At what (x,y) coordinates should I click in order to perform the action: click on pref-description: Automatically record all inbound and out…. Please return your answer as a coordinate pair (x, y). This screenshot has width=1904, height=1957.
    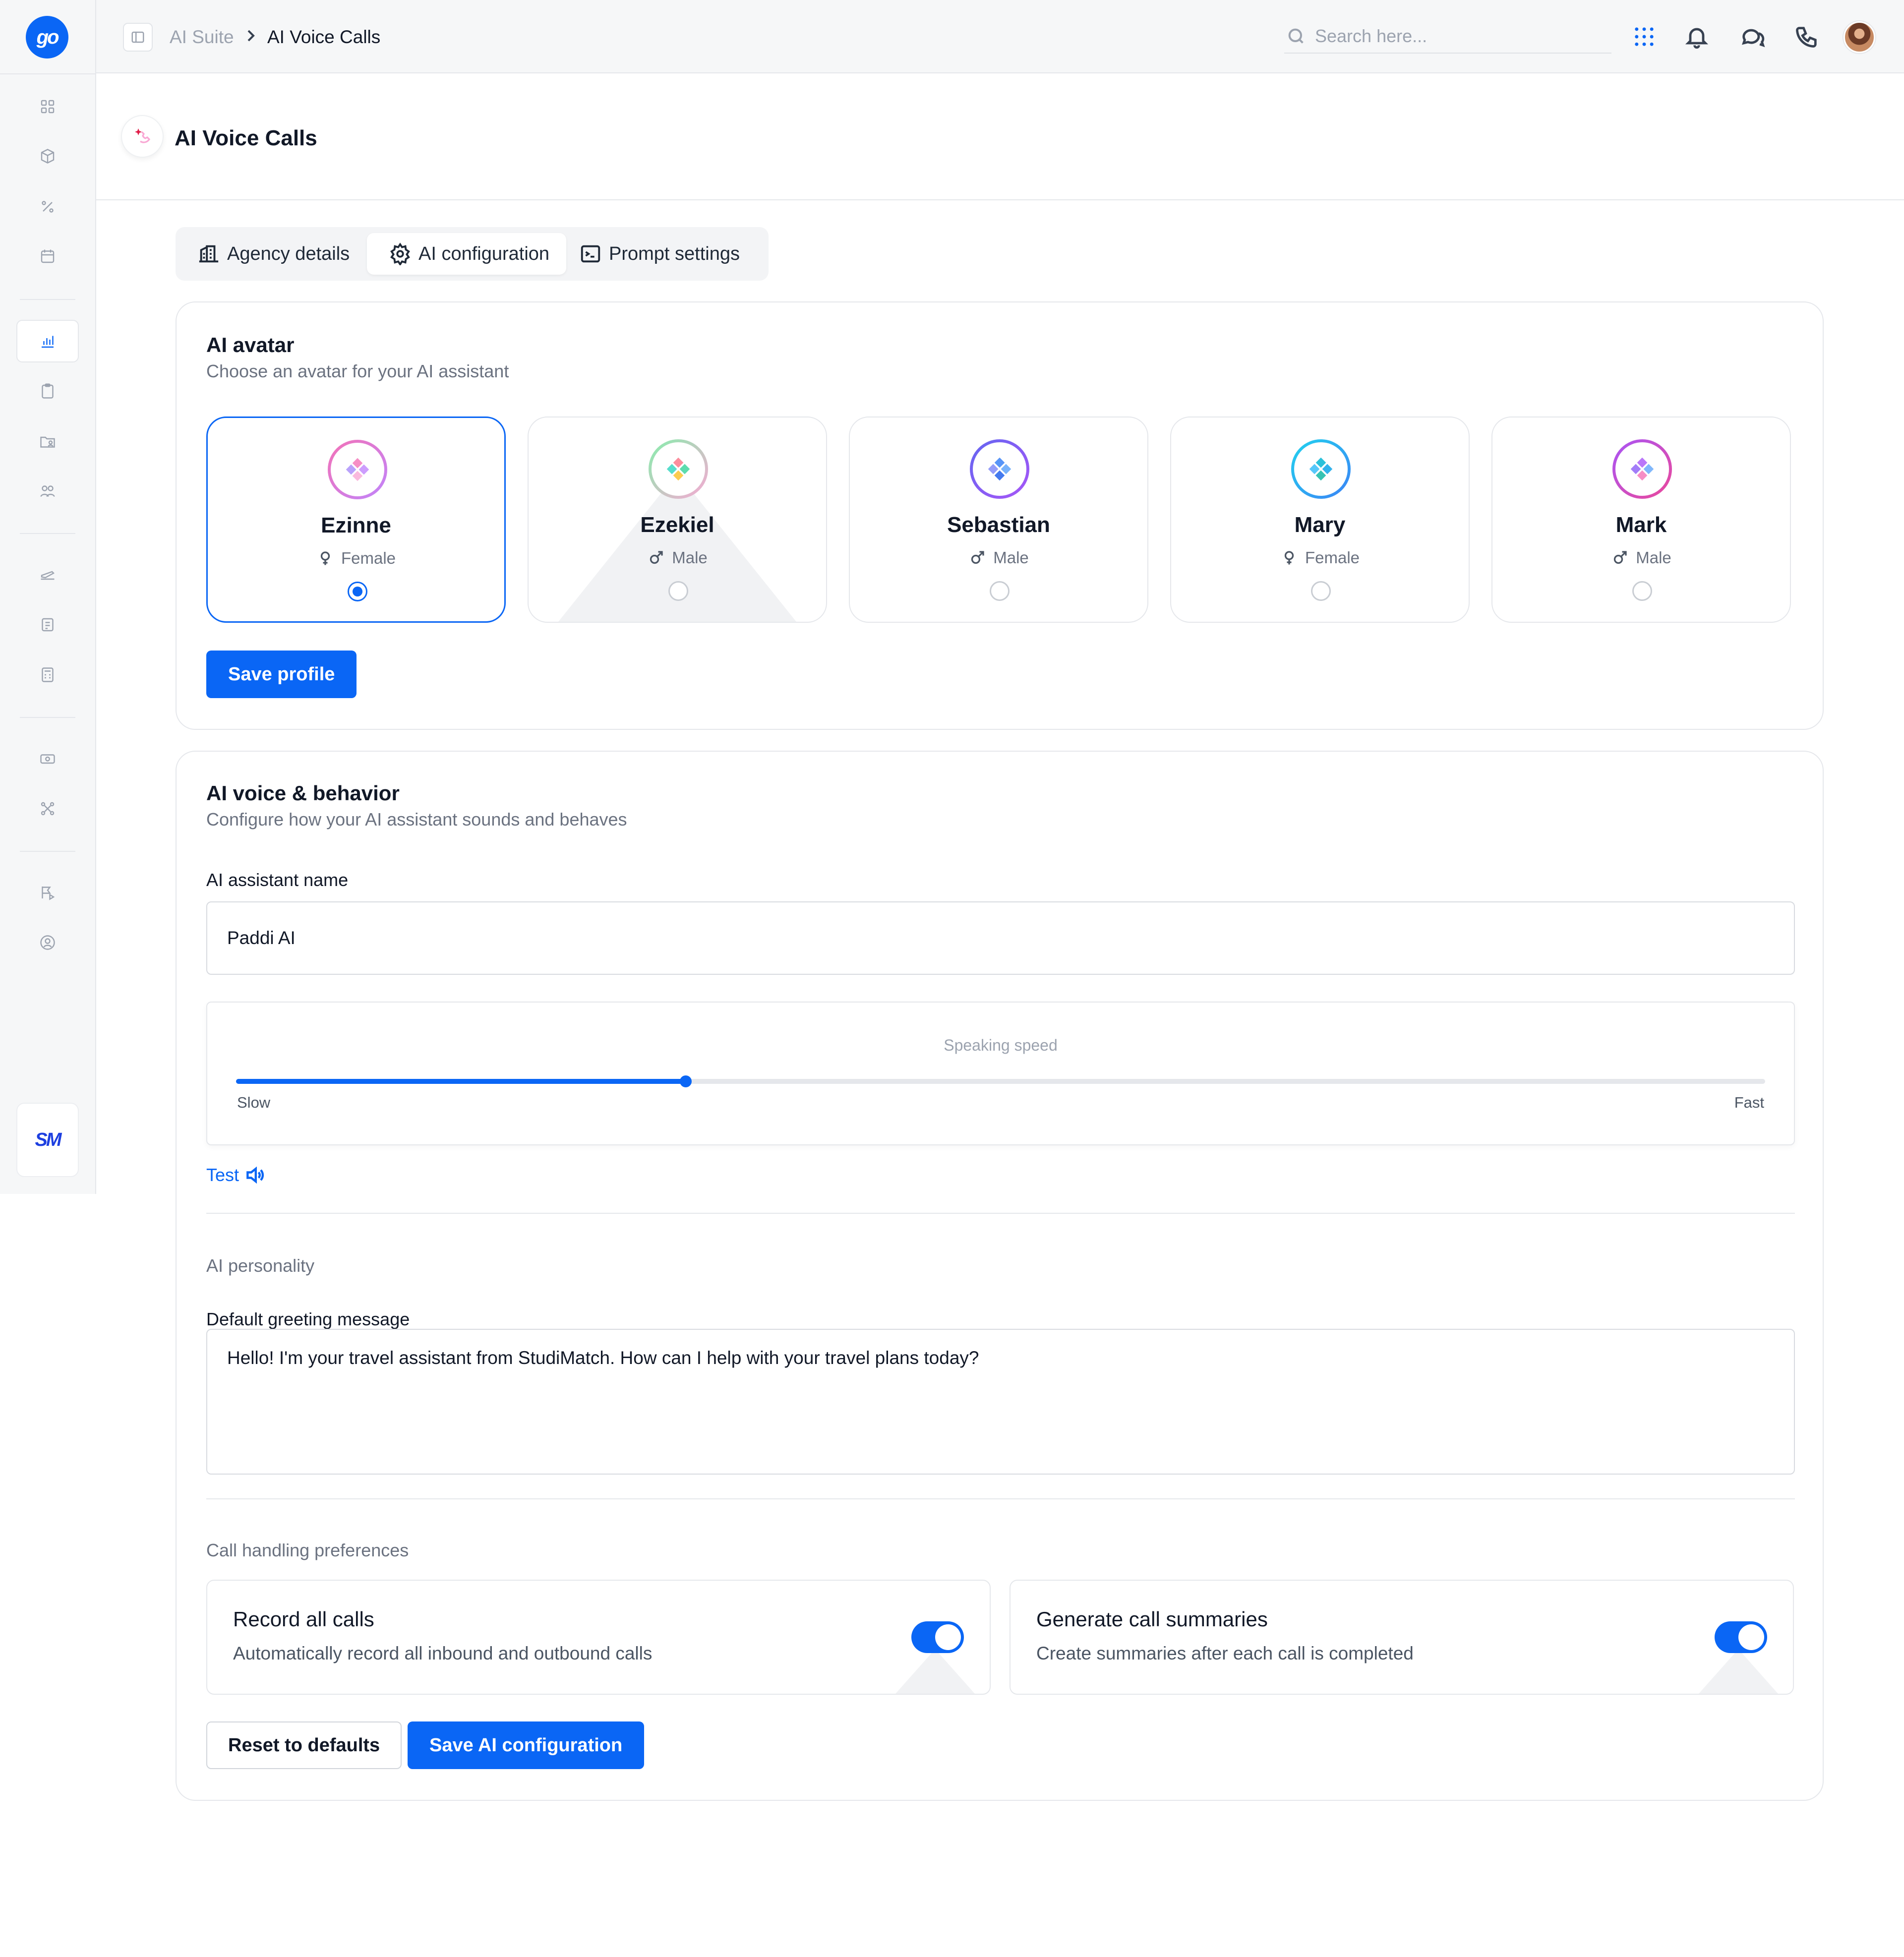
    Looking at the image, I should click on (443, 1653).